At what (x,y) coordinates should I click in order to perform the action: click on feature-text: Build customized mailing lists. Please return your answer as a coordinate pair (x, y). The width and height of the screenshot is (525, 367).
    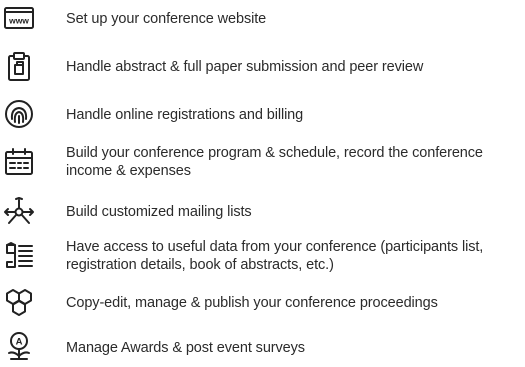
    Looking at the image, I should click on (159, 212).